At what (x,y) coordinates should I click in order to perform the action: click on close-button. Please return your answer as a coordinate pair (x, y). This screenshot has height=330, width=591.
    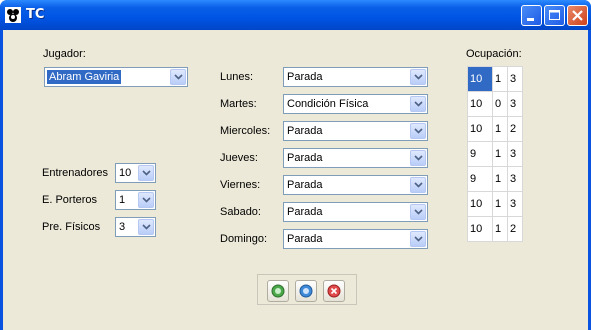
    Looking at the image, I should click on (577, 15).